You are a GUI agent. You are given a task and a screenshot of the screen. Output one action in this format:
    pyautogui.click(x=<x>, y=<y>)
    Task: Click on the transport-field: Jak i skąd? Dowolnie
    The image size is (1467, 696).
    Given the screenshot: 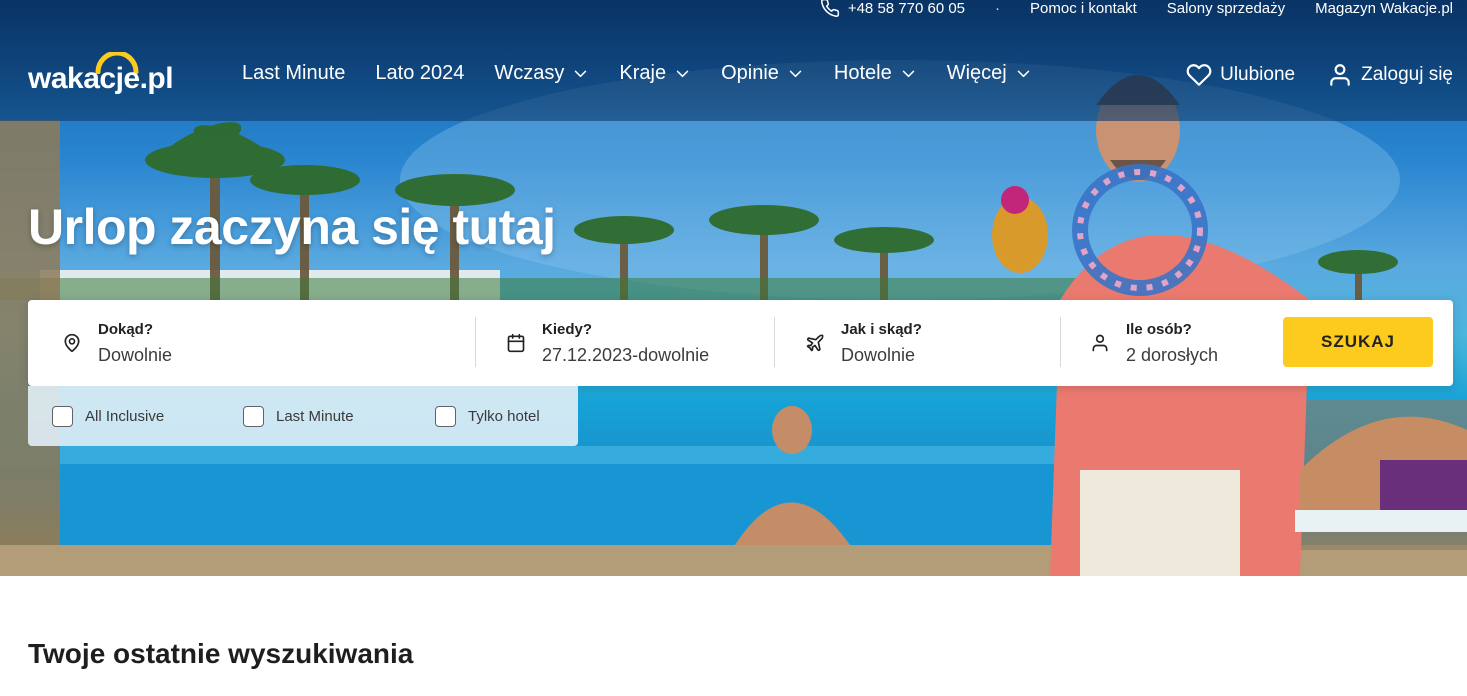 What is the action you would take?
    pyautogui.click(x=930, y=343)
    